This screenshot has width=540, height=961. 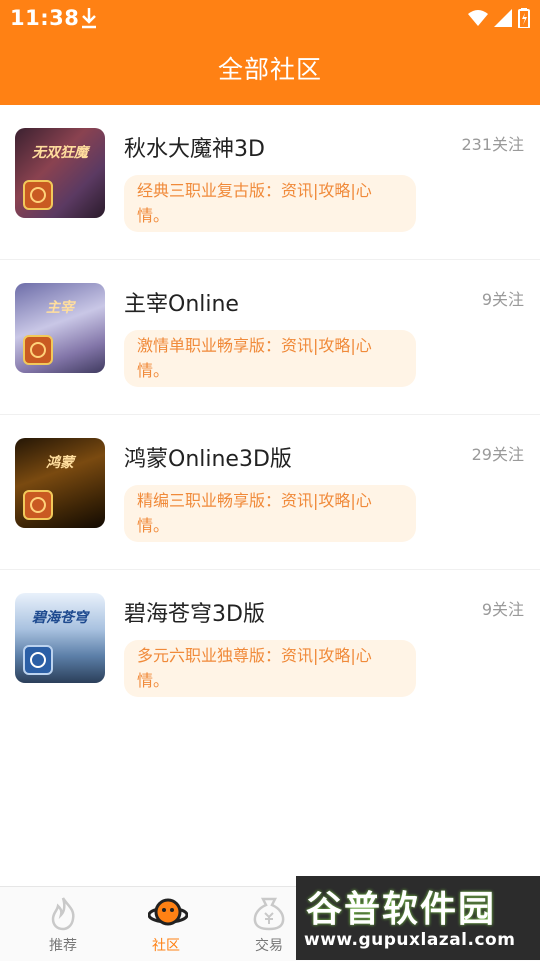 I want to click on thumbnail-caption: 主宰, so click(x=60, y=308).